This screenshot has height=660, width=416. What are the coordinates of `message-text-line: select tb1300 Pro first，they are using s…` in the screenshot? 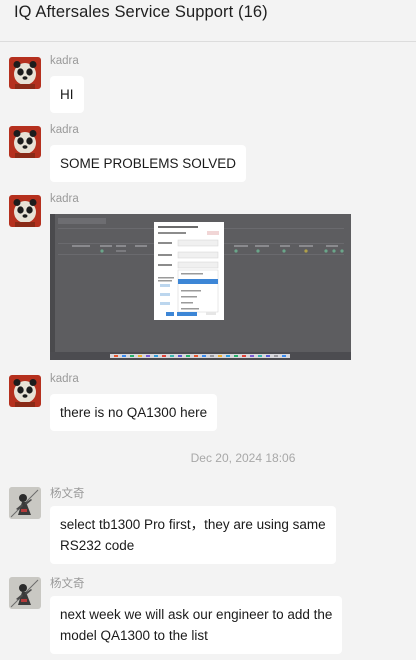 It's located at (193, 524).